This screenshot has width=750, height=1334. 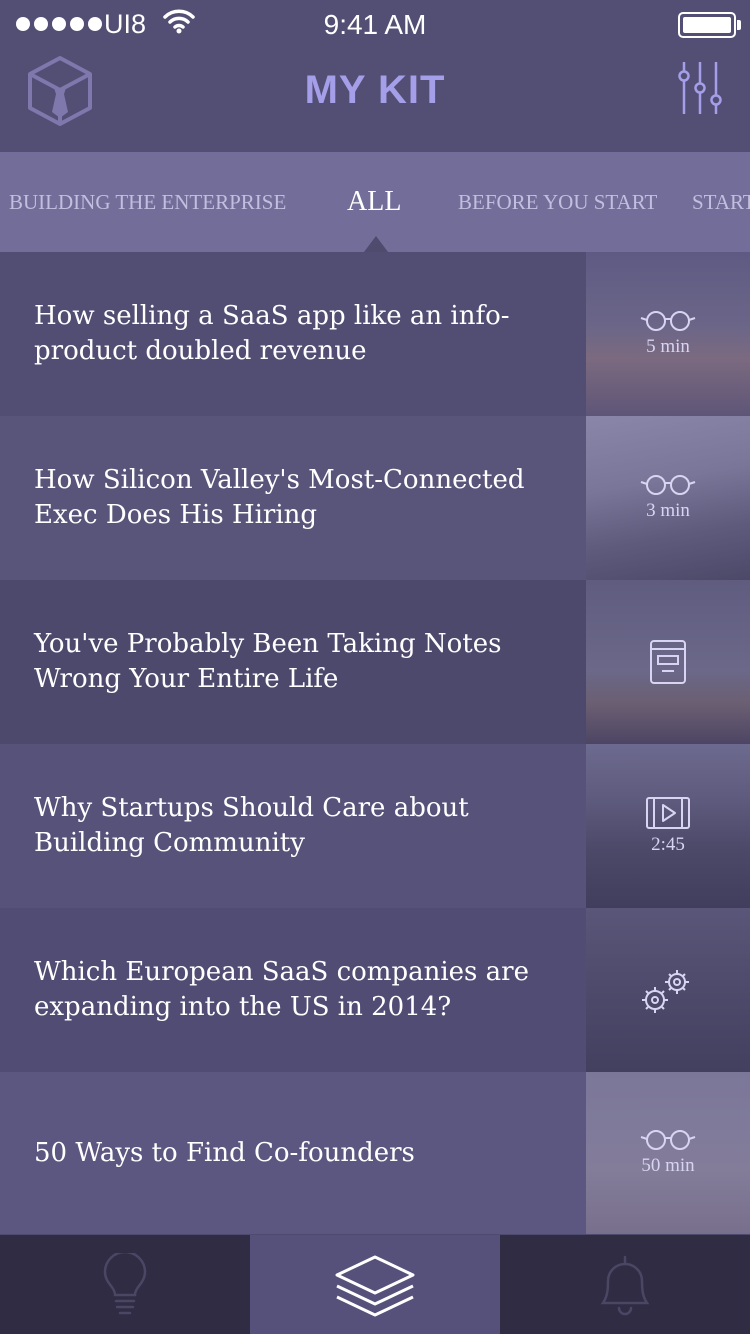 I want to click on tab-start: START, so click(x=721, y=202).